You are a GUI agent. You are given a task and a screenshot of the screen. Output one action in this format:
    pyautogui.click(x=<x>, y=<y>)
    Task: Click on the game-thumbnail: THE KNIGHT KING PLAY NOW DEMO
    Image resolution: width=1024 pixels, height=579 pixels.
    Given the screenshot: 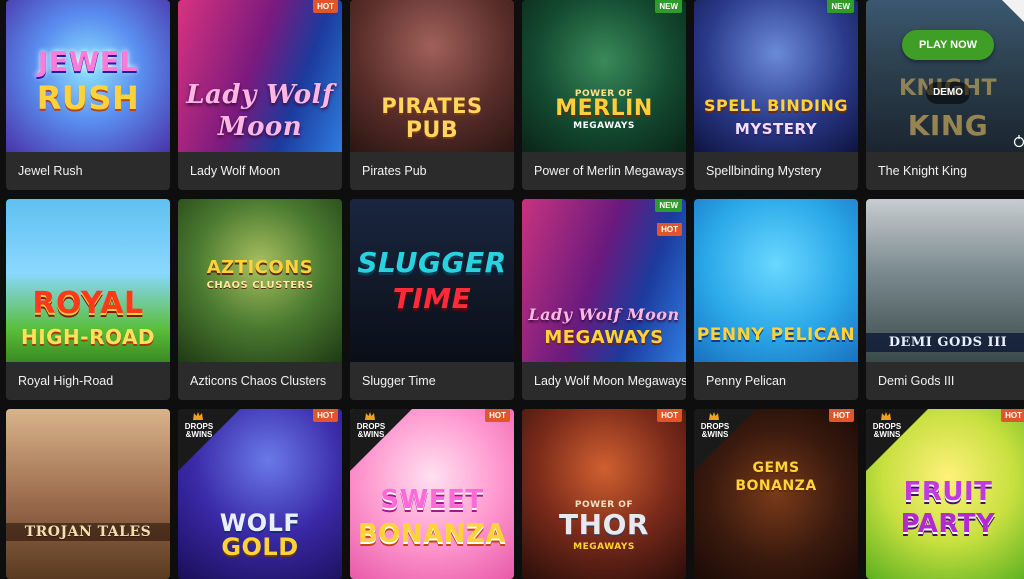 What is the action you would take?
    pyautogui.click(x=945, y=76)
    